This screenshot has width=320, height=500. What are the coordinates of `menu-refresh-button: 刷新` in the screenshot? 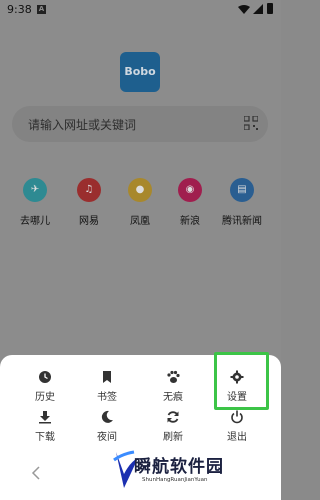 It's located at (173, 426).